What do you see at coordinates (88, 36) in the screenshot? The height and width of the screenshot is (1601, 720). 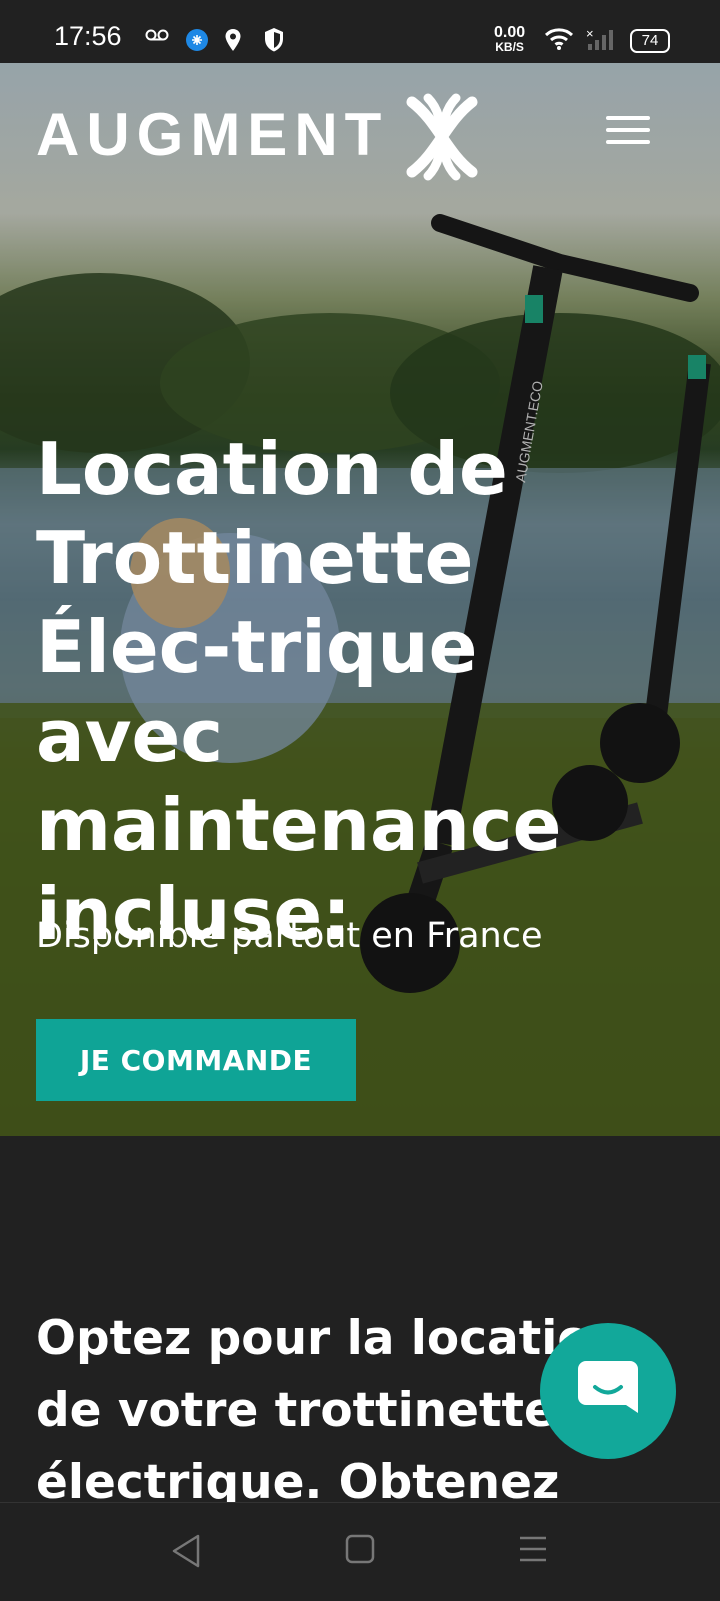 I see `status-time: 17:56` at bounding box center [88, 36].